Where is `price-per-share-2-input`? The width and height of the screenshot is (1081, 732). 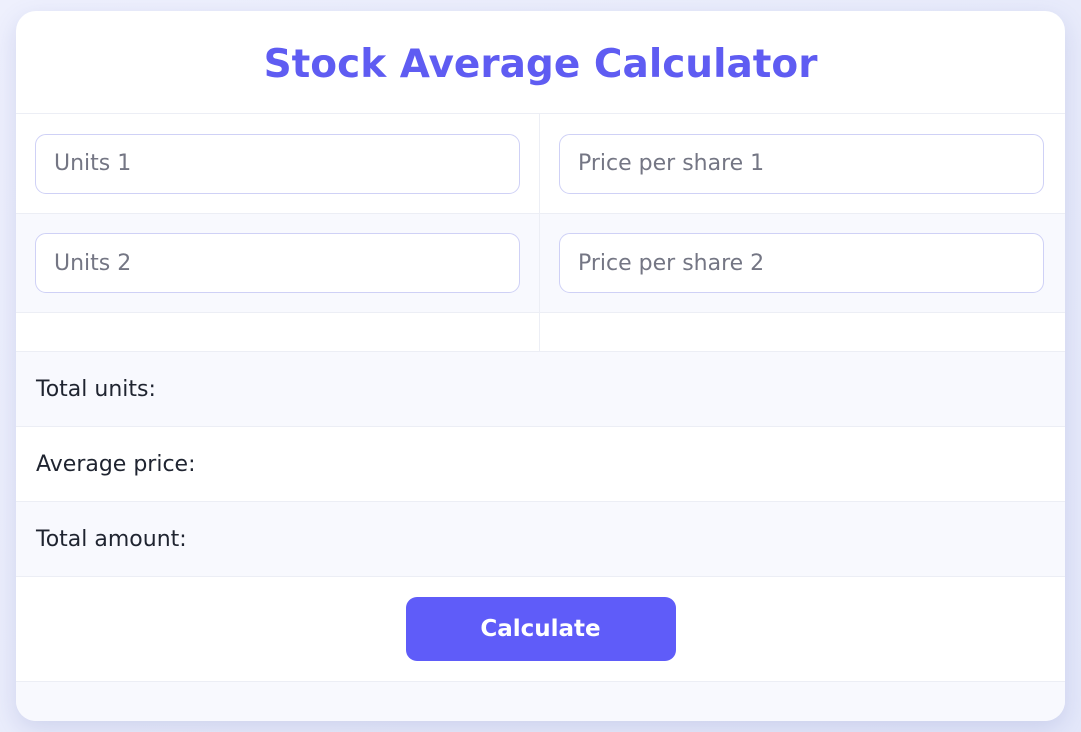 price-per-share-2-input is located at coordinates (801, 263).